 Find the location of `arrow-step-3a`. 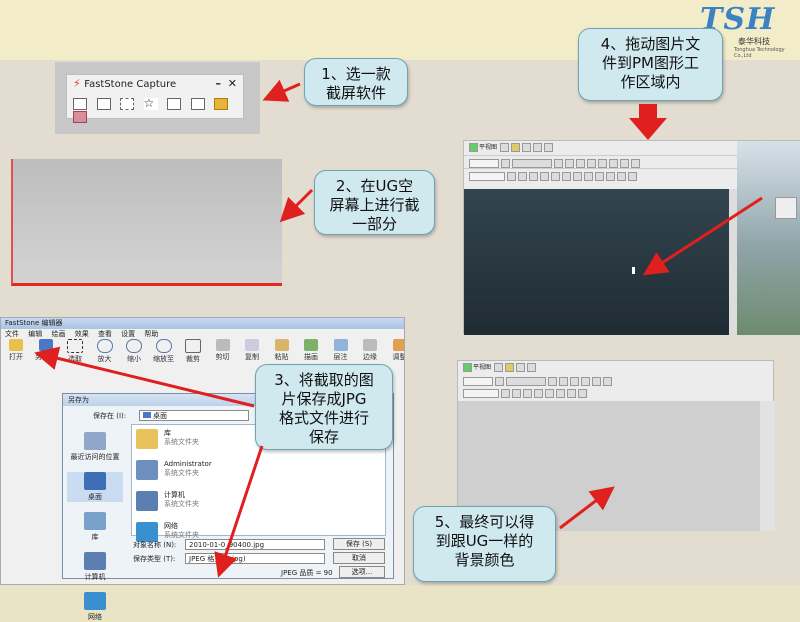

arrow-step-3a is located at coordinates (144, 377).